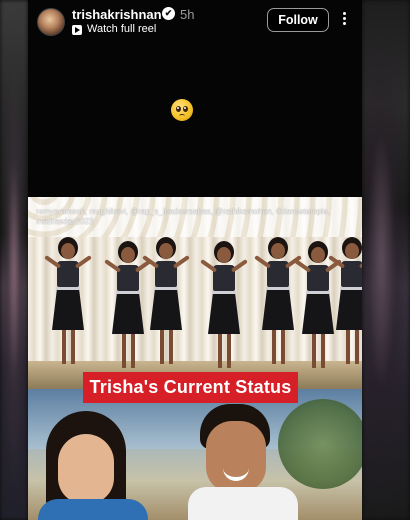 This screenshot has height=520, width=410. What do you see at coordinates (117, 14) in the screenshot?
I see `username: trishakrishnan` at bounding box center [117, 14].